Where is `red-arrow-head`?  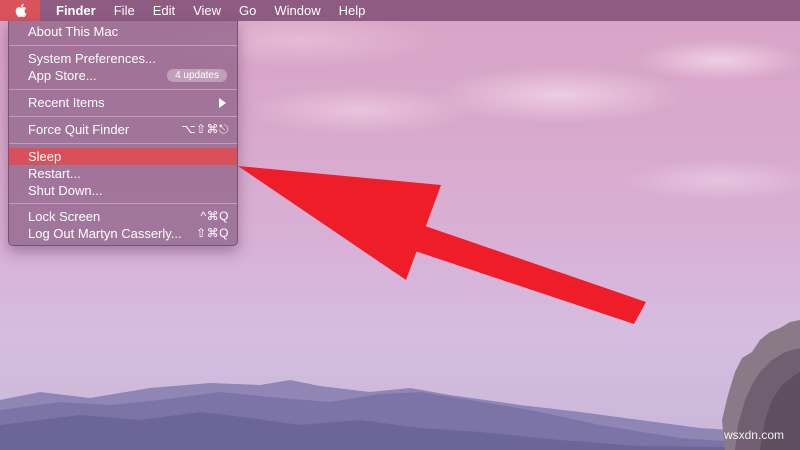 red-arrow-head is located at coordinates (339, 223).